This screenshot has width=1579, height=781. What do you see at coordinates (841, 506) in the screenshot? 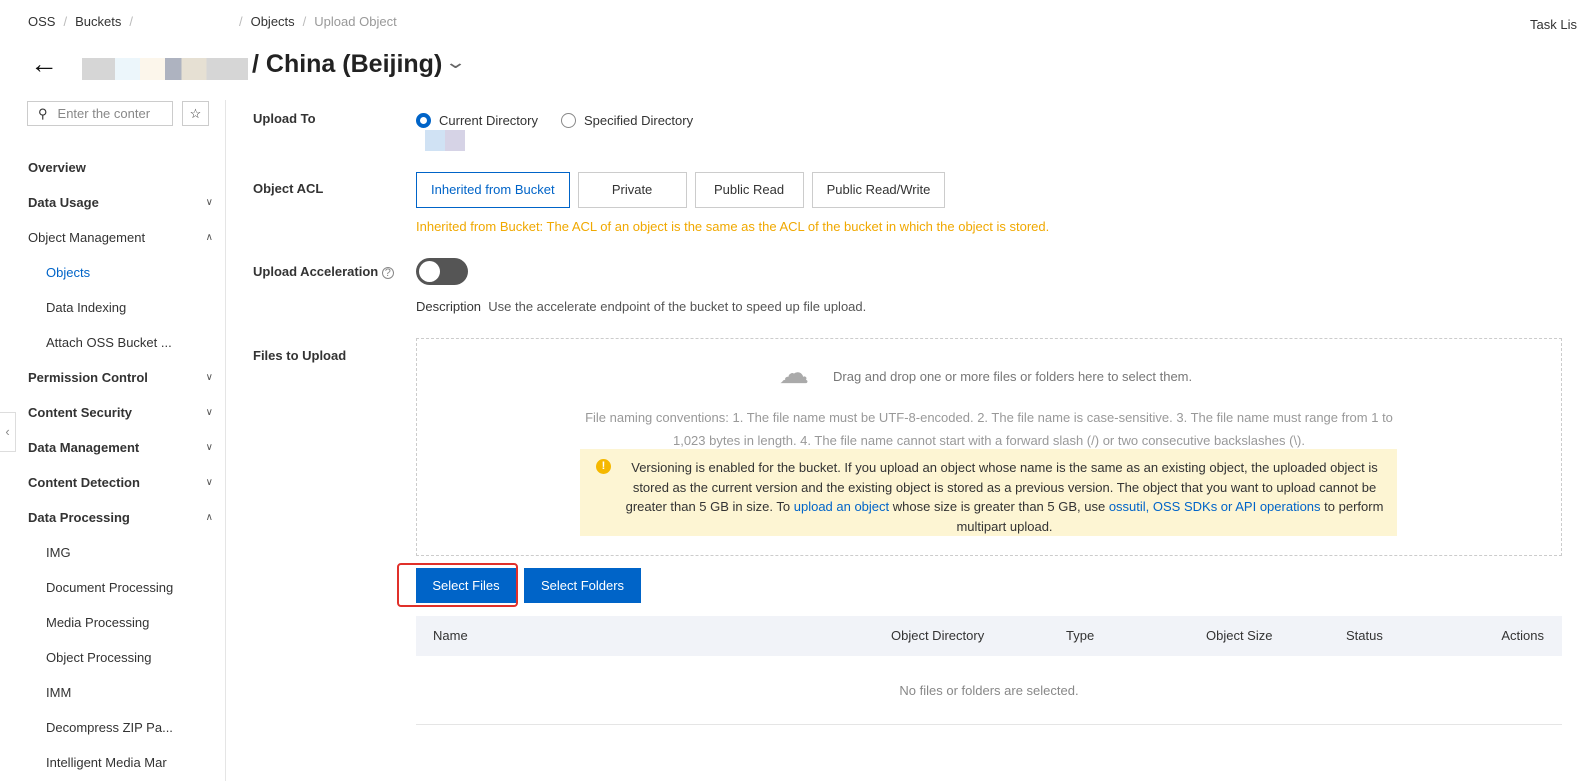
I see `upload-object-link: upload an object` at bounding box center [841, 506].